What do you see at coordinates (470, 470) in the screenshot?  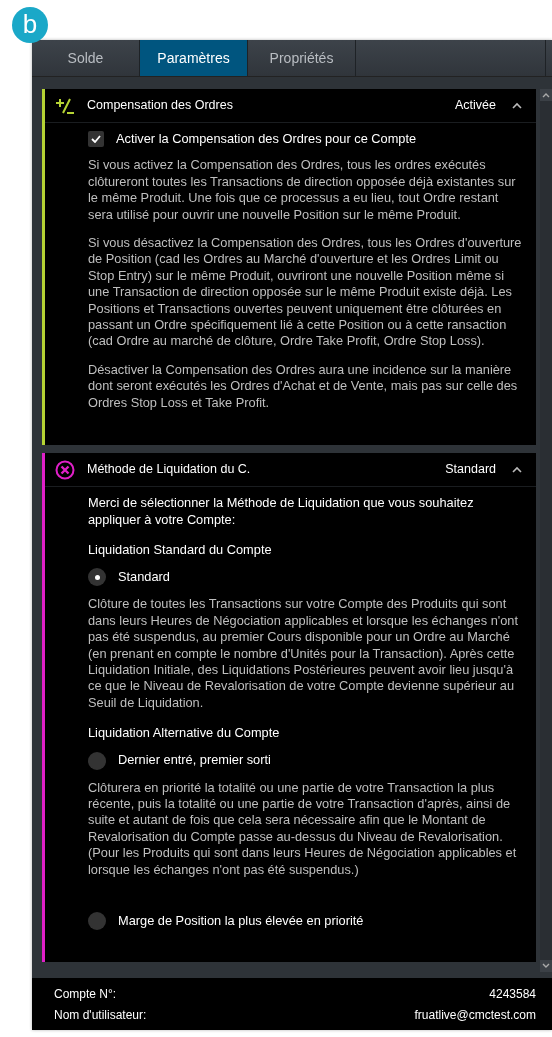 I see `section-value: Standard` at bounding box center [470, 470].